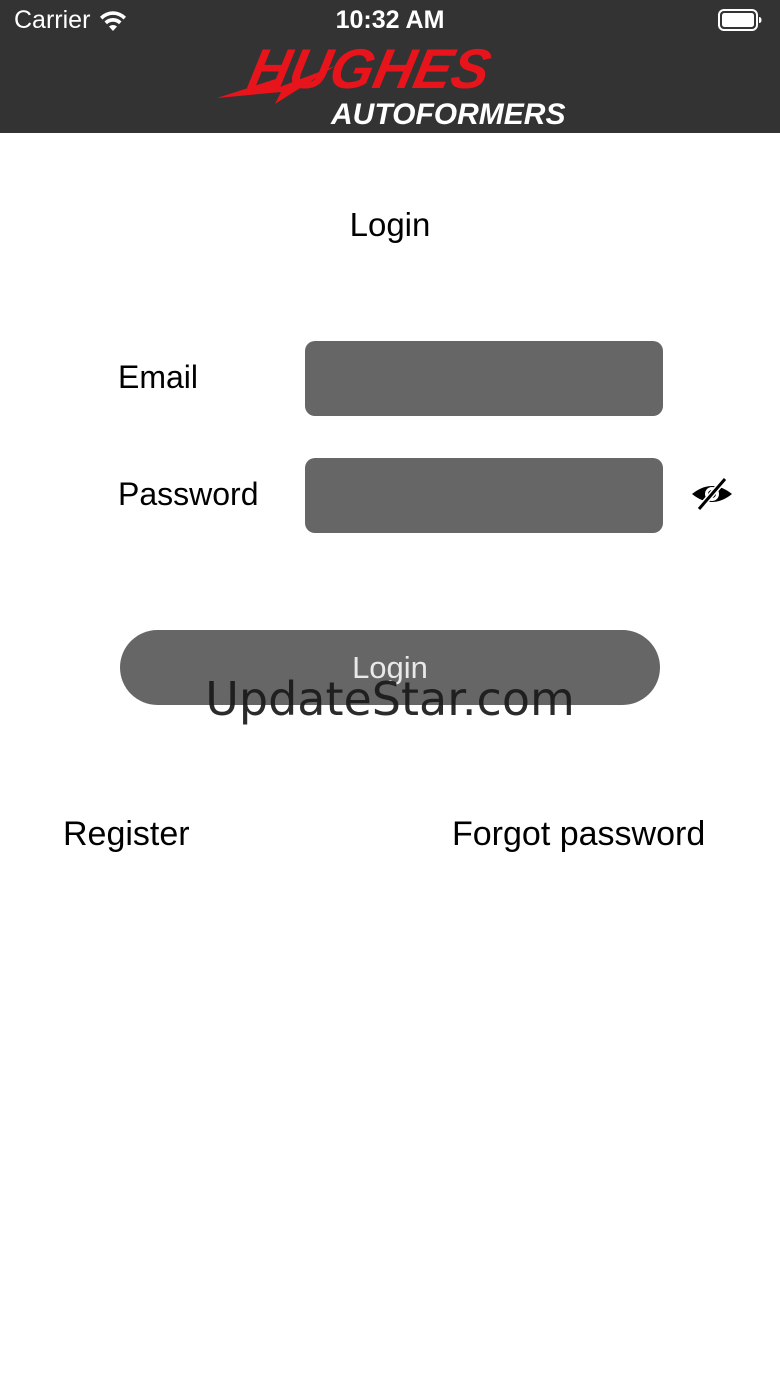 Image resolution: width=780 pixels, height=1387 pixels. I want to click on app-header: Carrier 10:32 AM HUGHES AUTOFORMERS, so click(390, 66).